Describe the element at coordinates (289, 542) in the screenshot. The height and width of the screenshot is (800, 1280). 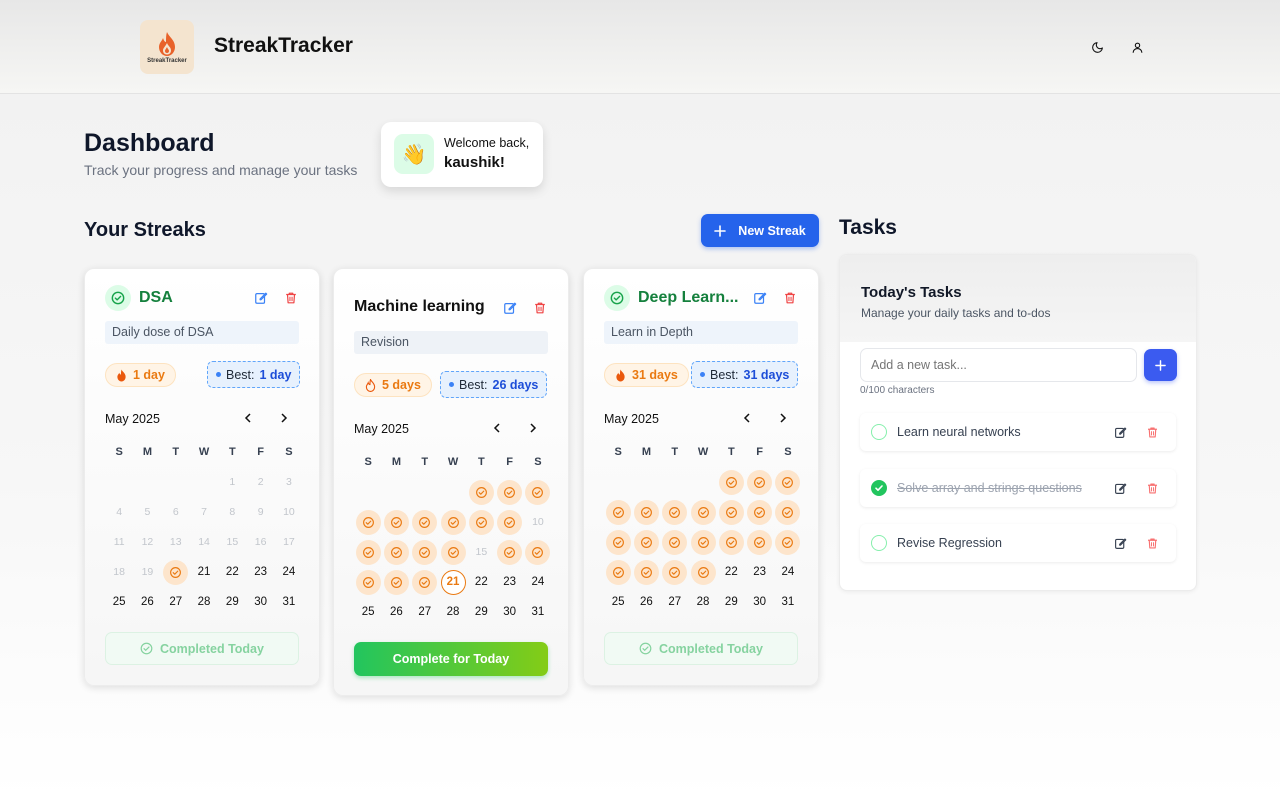
I see `calendar-day: 17` at that location.